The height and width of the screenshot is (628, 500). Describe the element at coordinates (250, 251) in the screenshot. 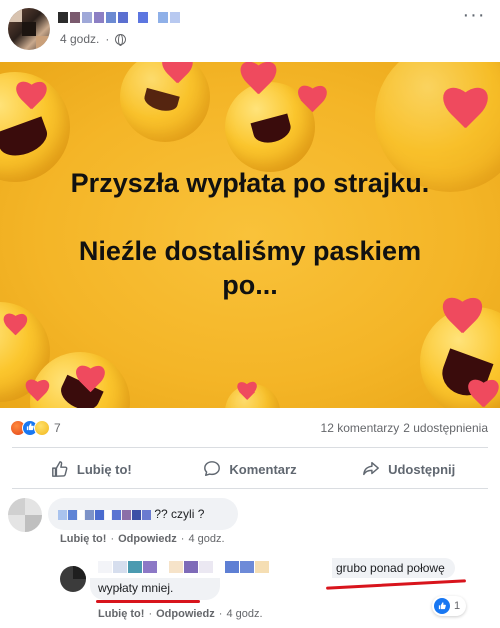

I see `meme-line-2: Nieźle dostaliśmy paskiem` at that location.